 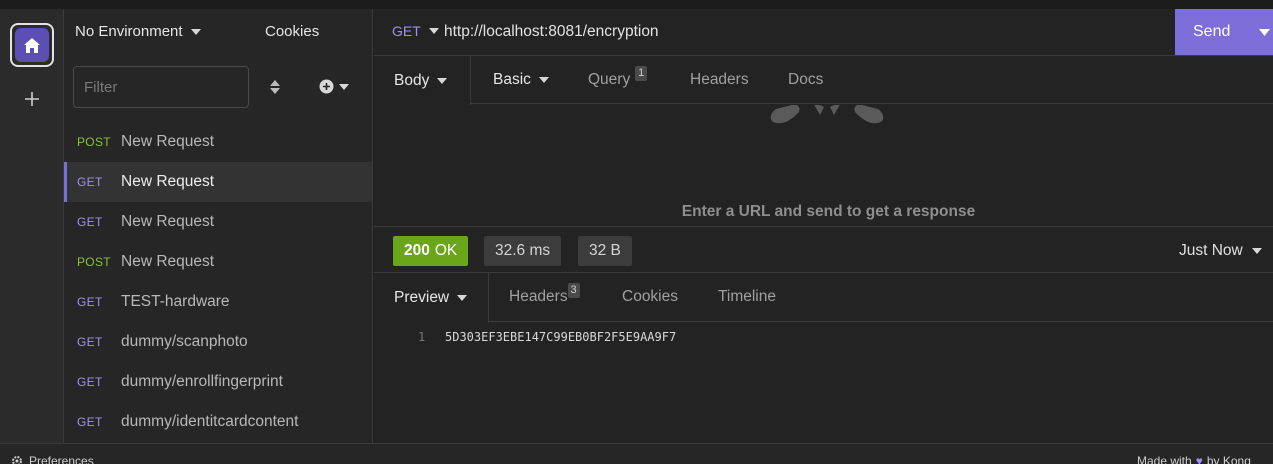 What do you see at coordinates (32, 226) in the screenshot?
I see `project-rail` at bounding box center [32, 226].